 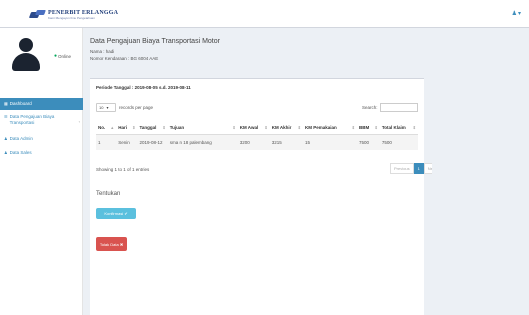 I want to click on sidebar-item-label: Data Sales, so click(x=20, y=152).